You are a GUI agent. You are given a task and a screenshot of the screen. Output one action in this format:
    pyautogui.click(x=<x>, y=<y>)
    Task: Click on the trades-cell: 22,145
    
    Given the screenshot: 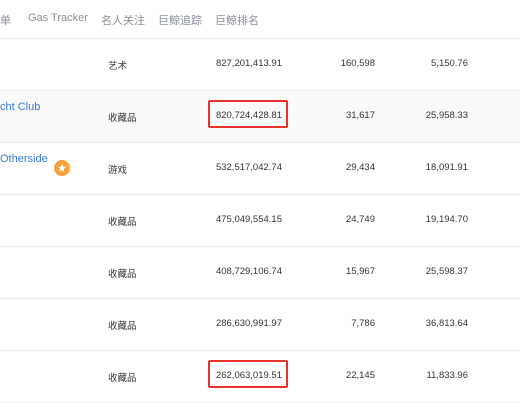 What is the action you would take?
    pyautogui.click(x=360, y=375)
    